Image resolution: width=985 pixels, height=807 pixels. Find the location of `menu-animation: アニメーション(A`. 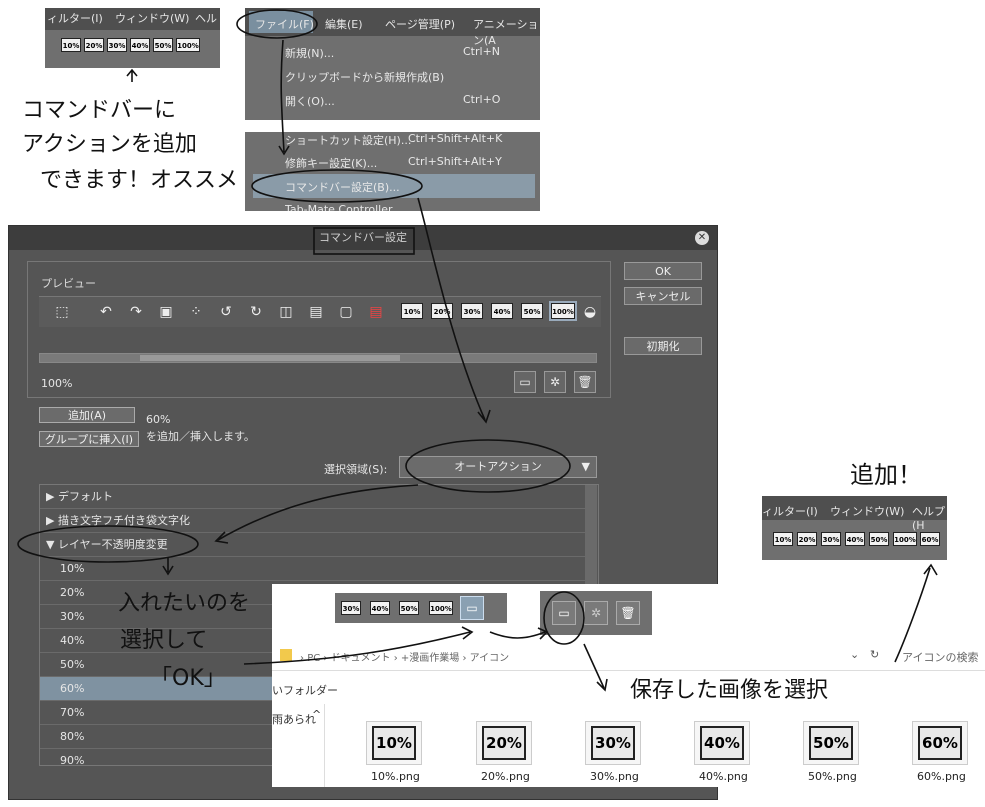

menu-animation: アニメーション(A is located at coordinates (506, 32).